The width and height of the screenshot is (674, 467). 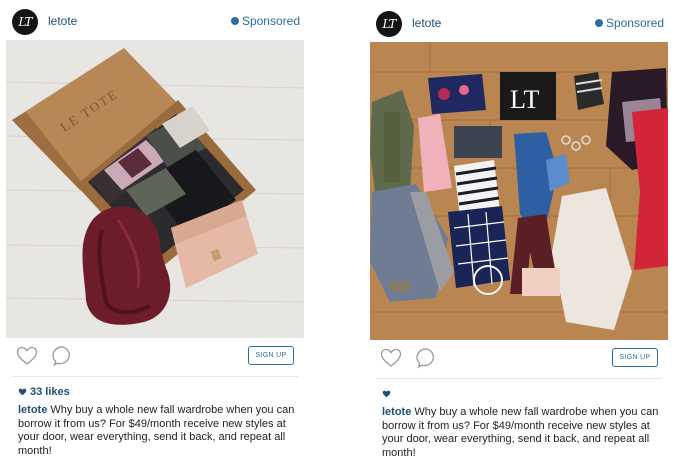 I want to click on likes-text: 33 likes, so click(x=50, y=392).